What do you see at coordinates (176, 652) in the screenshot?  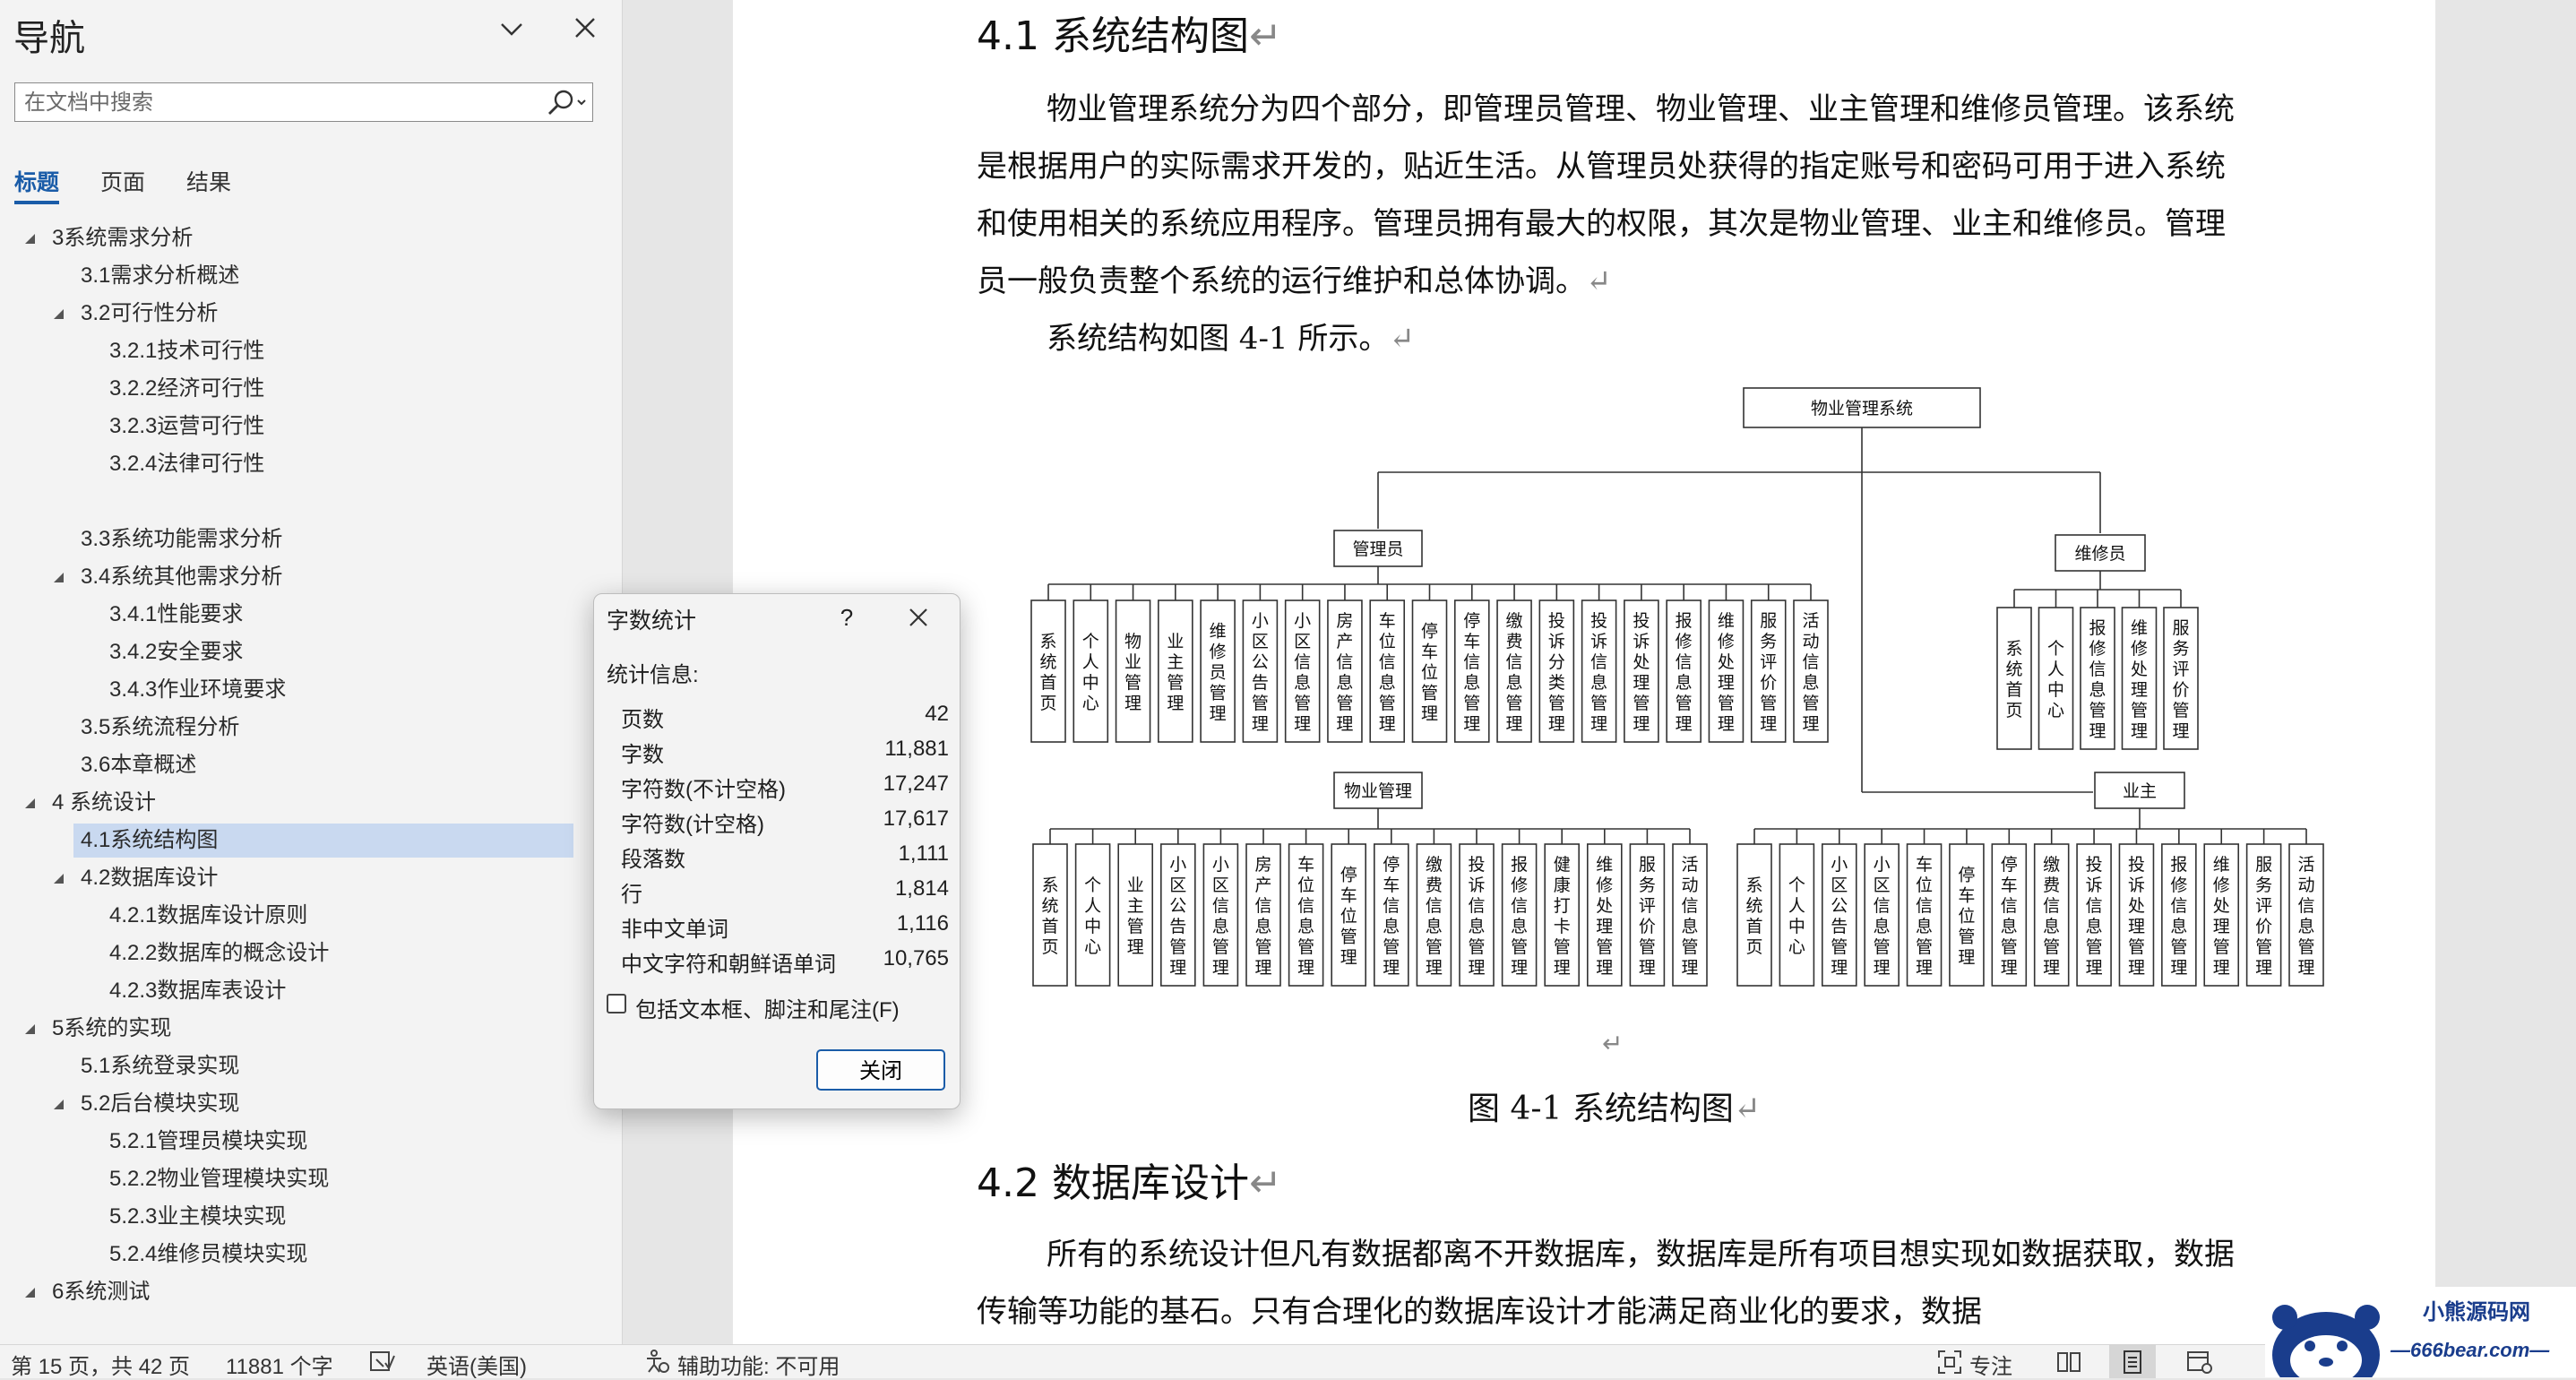 I see `outline-item: 3.4.2安全要求` at bounding box center [176, 652].